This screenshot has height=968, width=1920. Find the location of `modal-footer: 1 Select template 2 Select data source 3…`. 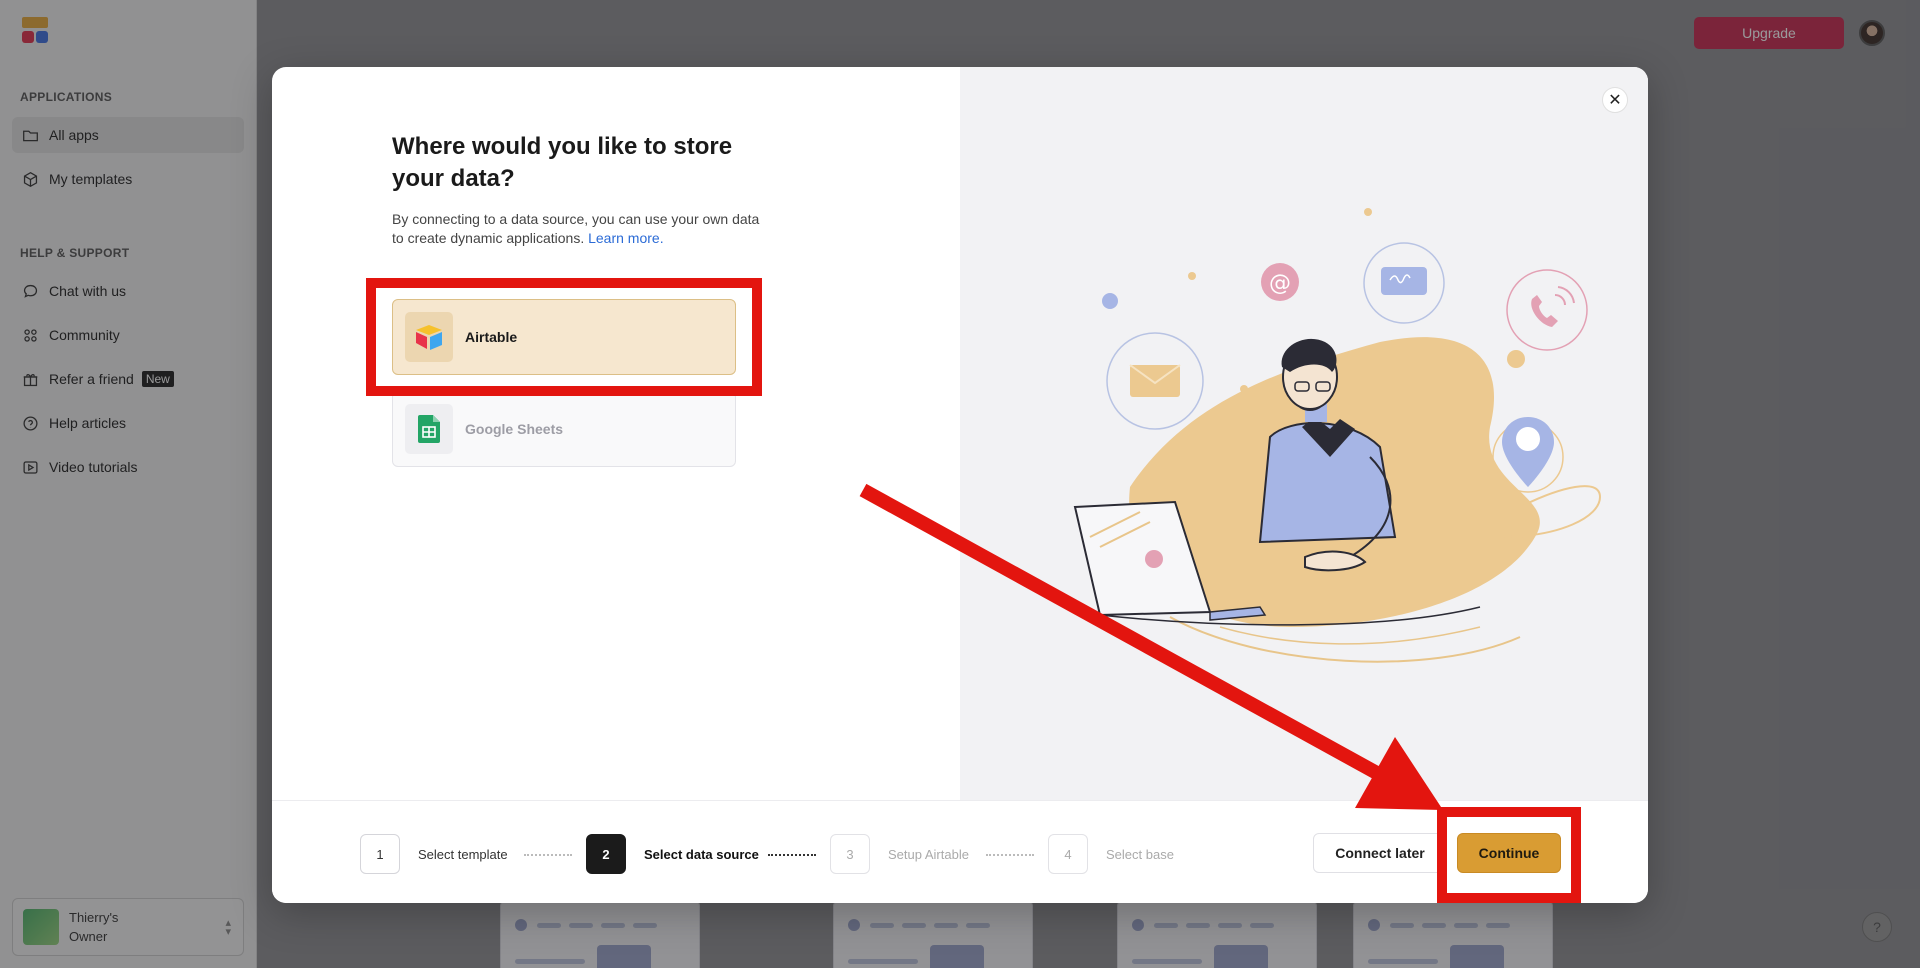

modal-footer: 1 Select template 2 Select data source 3… is located at coordinates (960, 851).